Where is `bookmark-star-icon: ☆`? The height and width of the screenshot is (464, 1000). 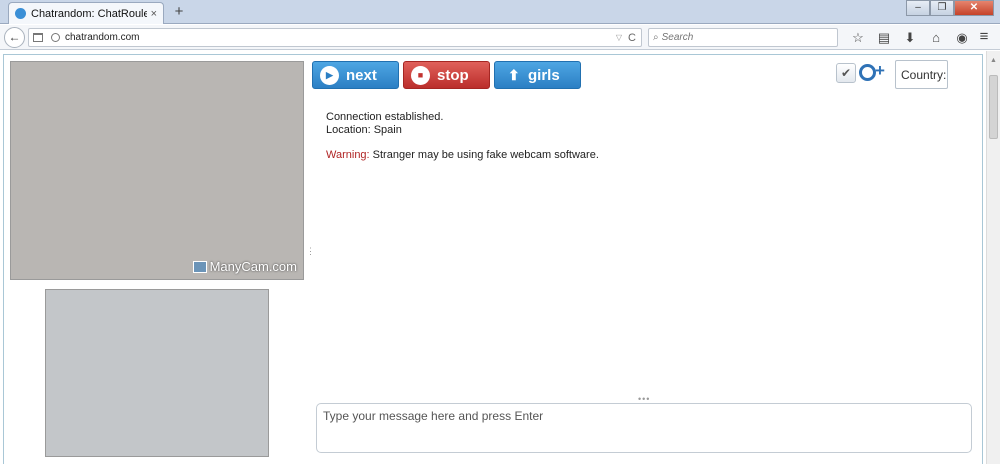 bookmark-star-icon: ☆ is located at coordinates (858, 37).